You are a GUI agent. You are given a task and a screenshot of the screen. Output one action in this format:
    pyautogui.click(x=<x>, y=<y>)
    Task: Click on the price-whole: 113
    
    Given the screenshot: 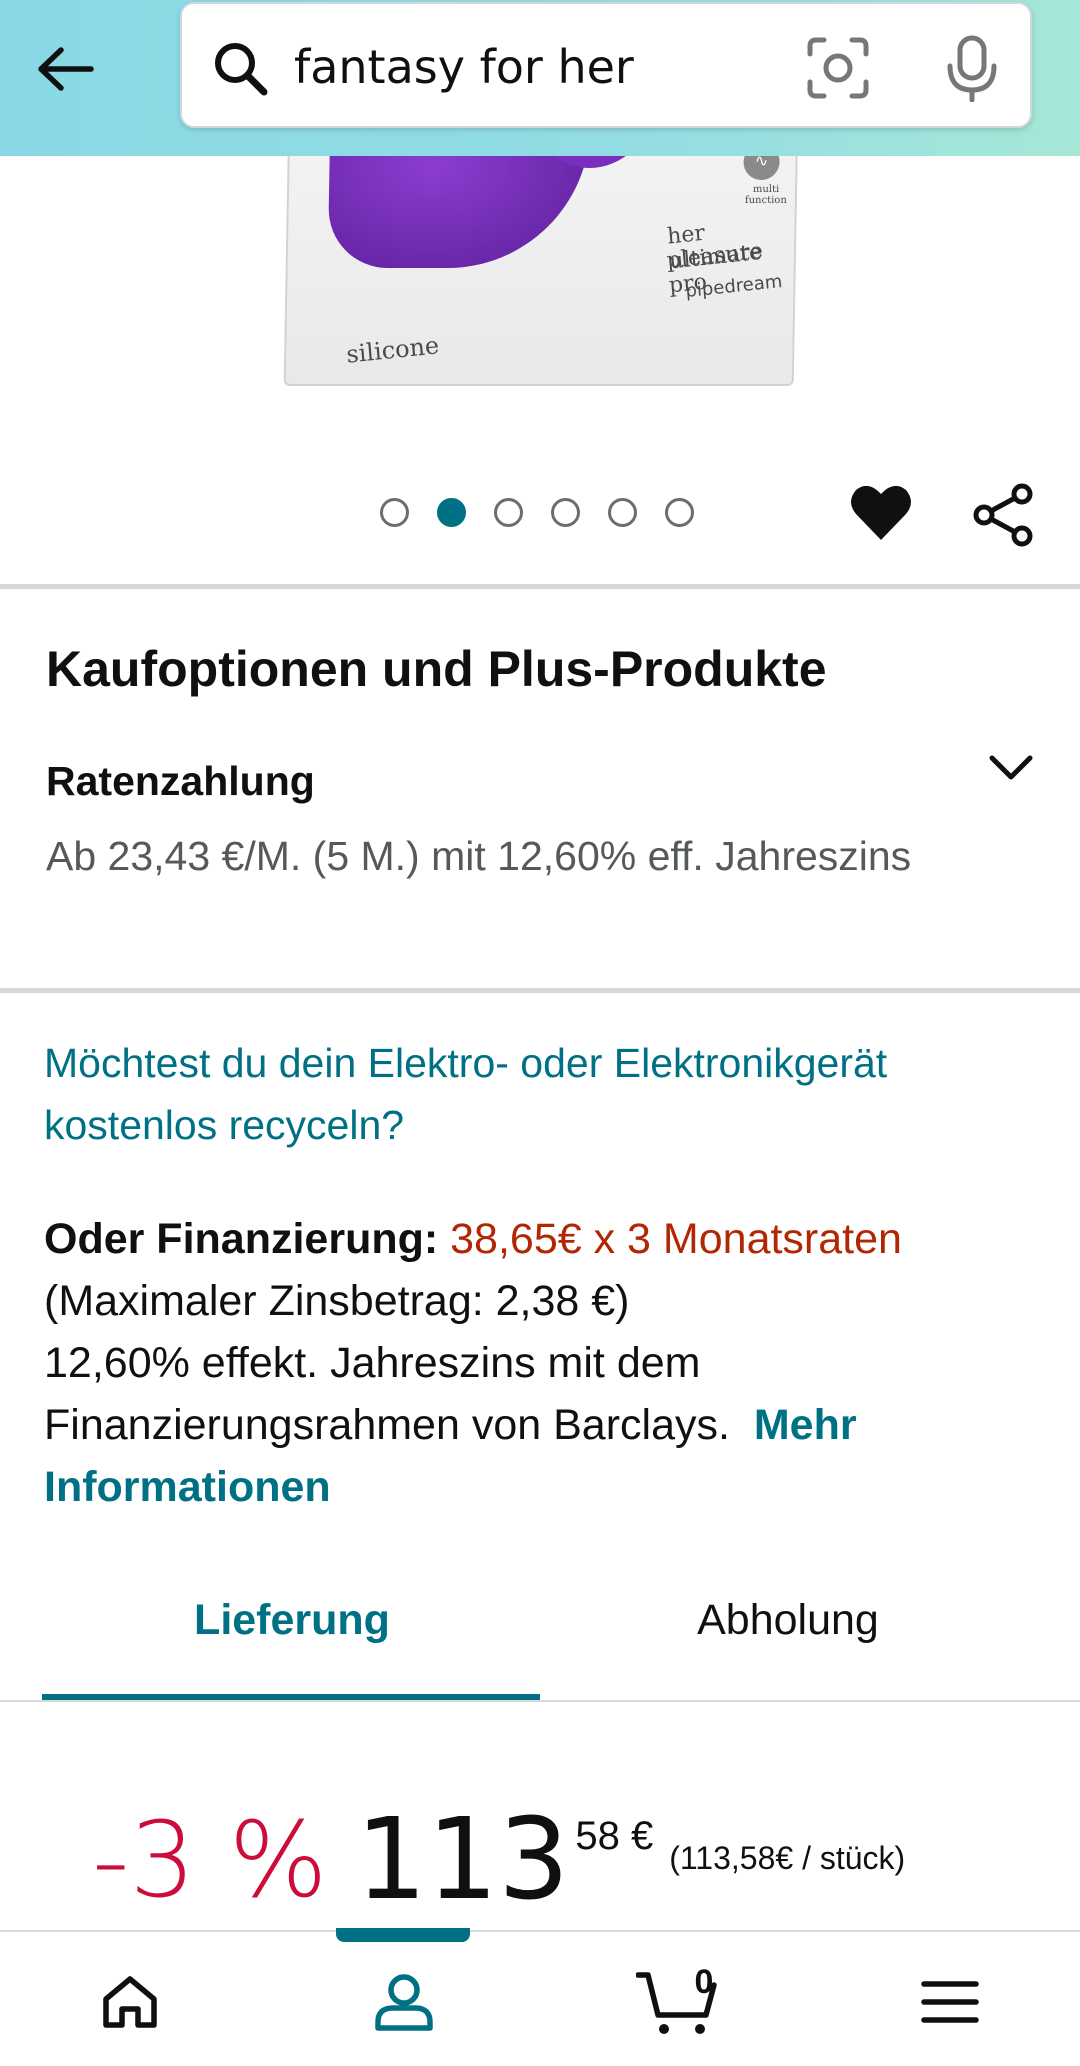 What is the action you would take?
    pyautogui.click(x=462, y=1860)
    